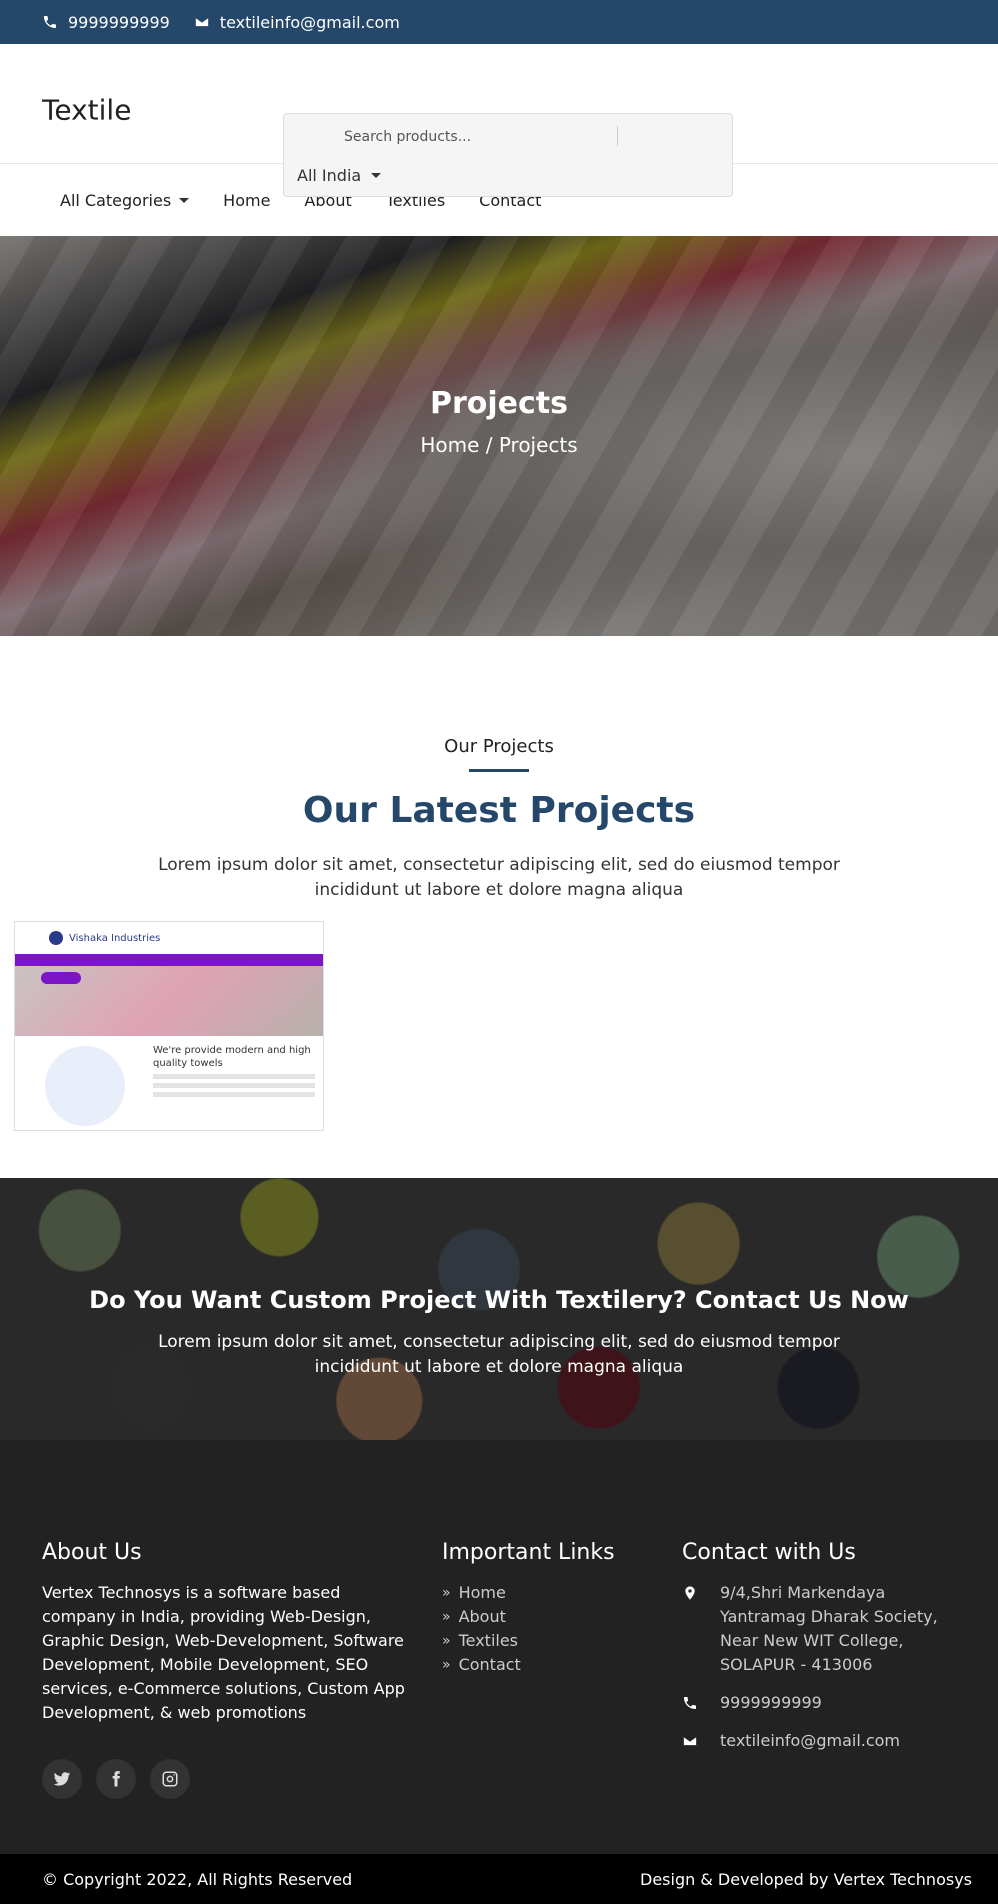 The height and width of the screenshot is (1904, 998). I want to click on footer-contact-title: Contact with Us, so click(769, 1552).